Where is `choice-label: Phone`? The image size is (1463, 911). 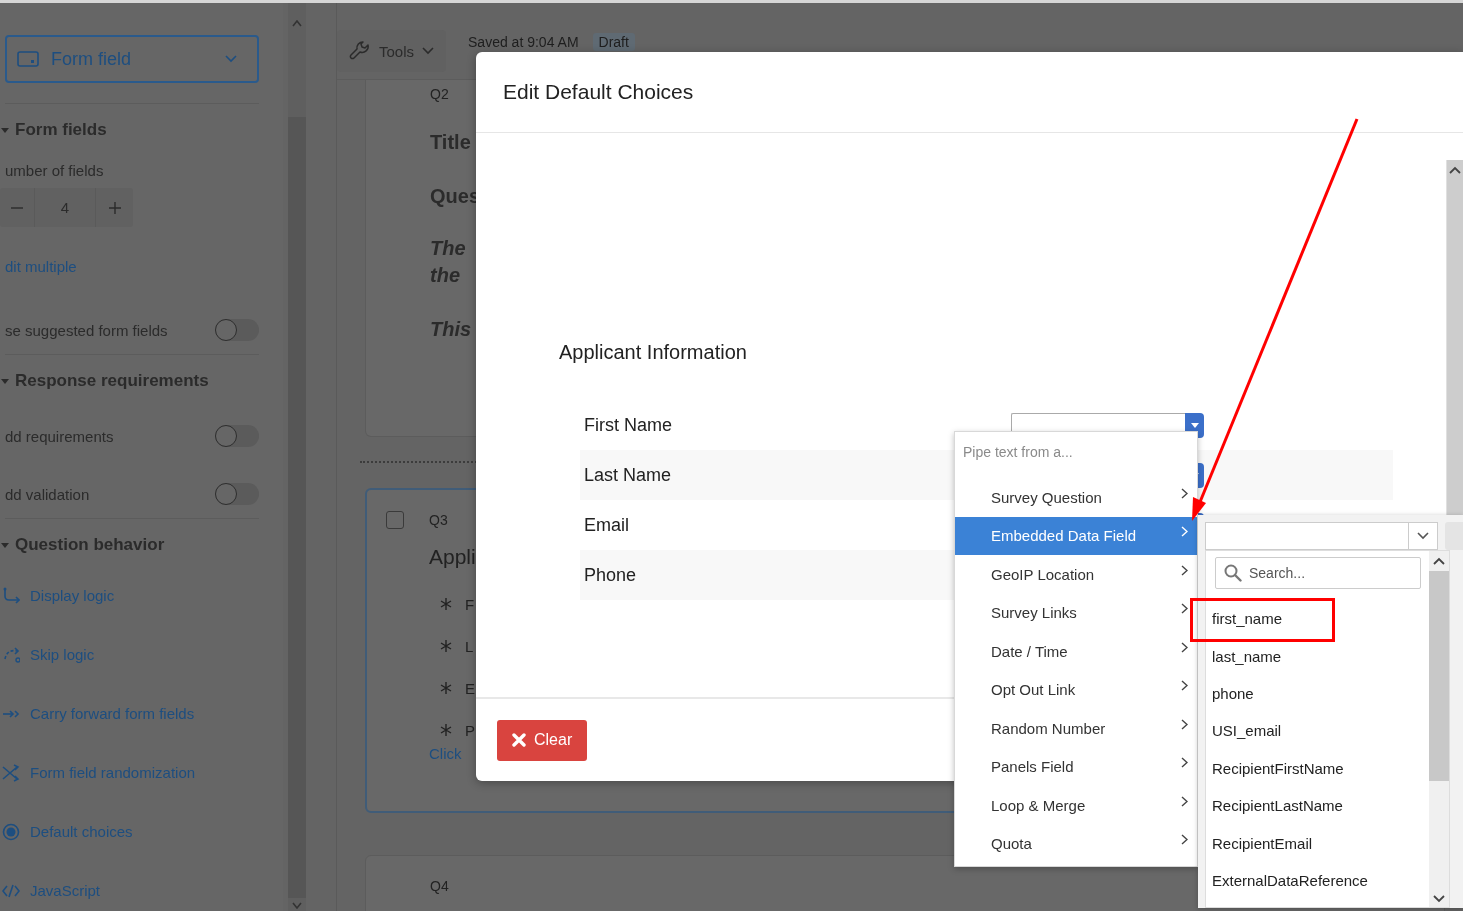 choice-label: Phone is located at coordinates (610, 575).